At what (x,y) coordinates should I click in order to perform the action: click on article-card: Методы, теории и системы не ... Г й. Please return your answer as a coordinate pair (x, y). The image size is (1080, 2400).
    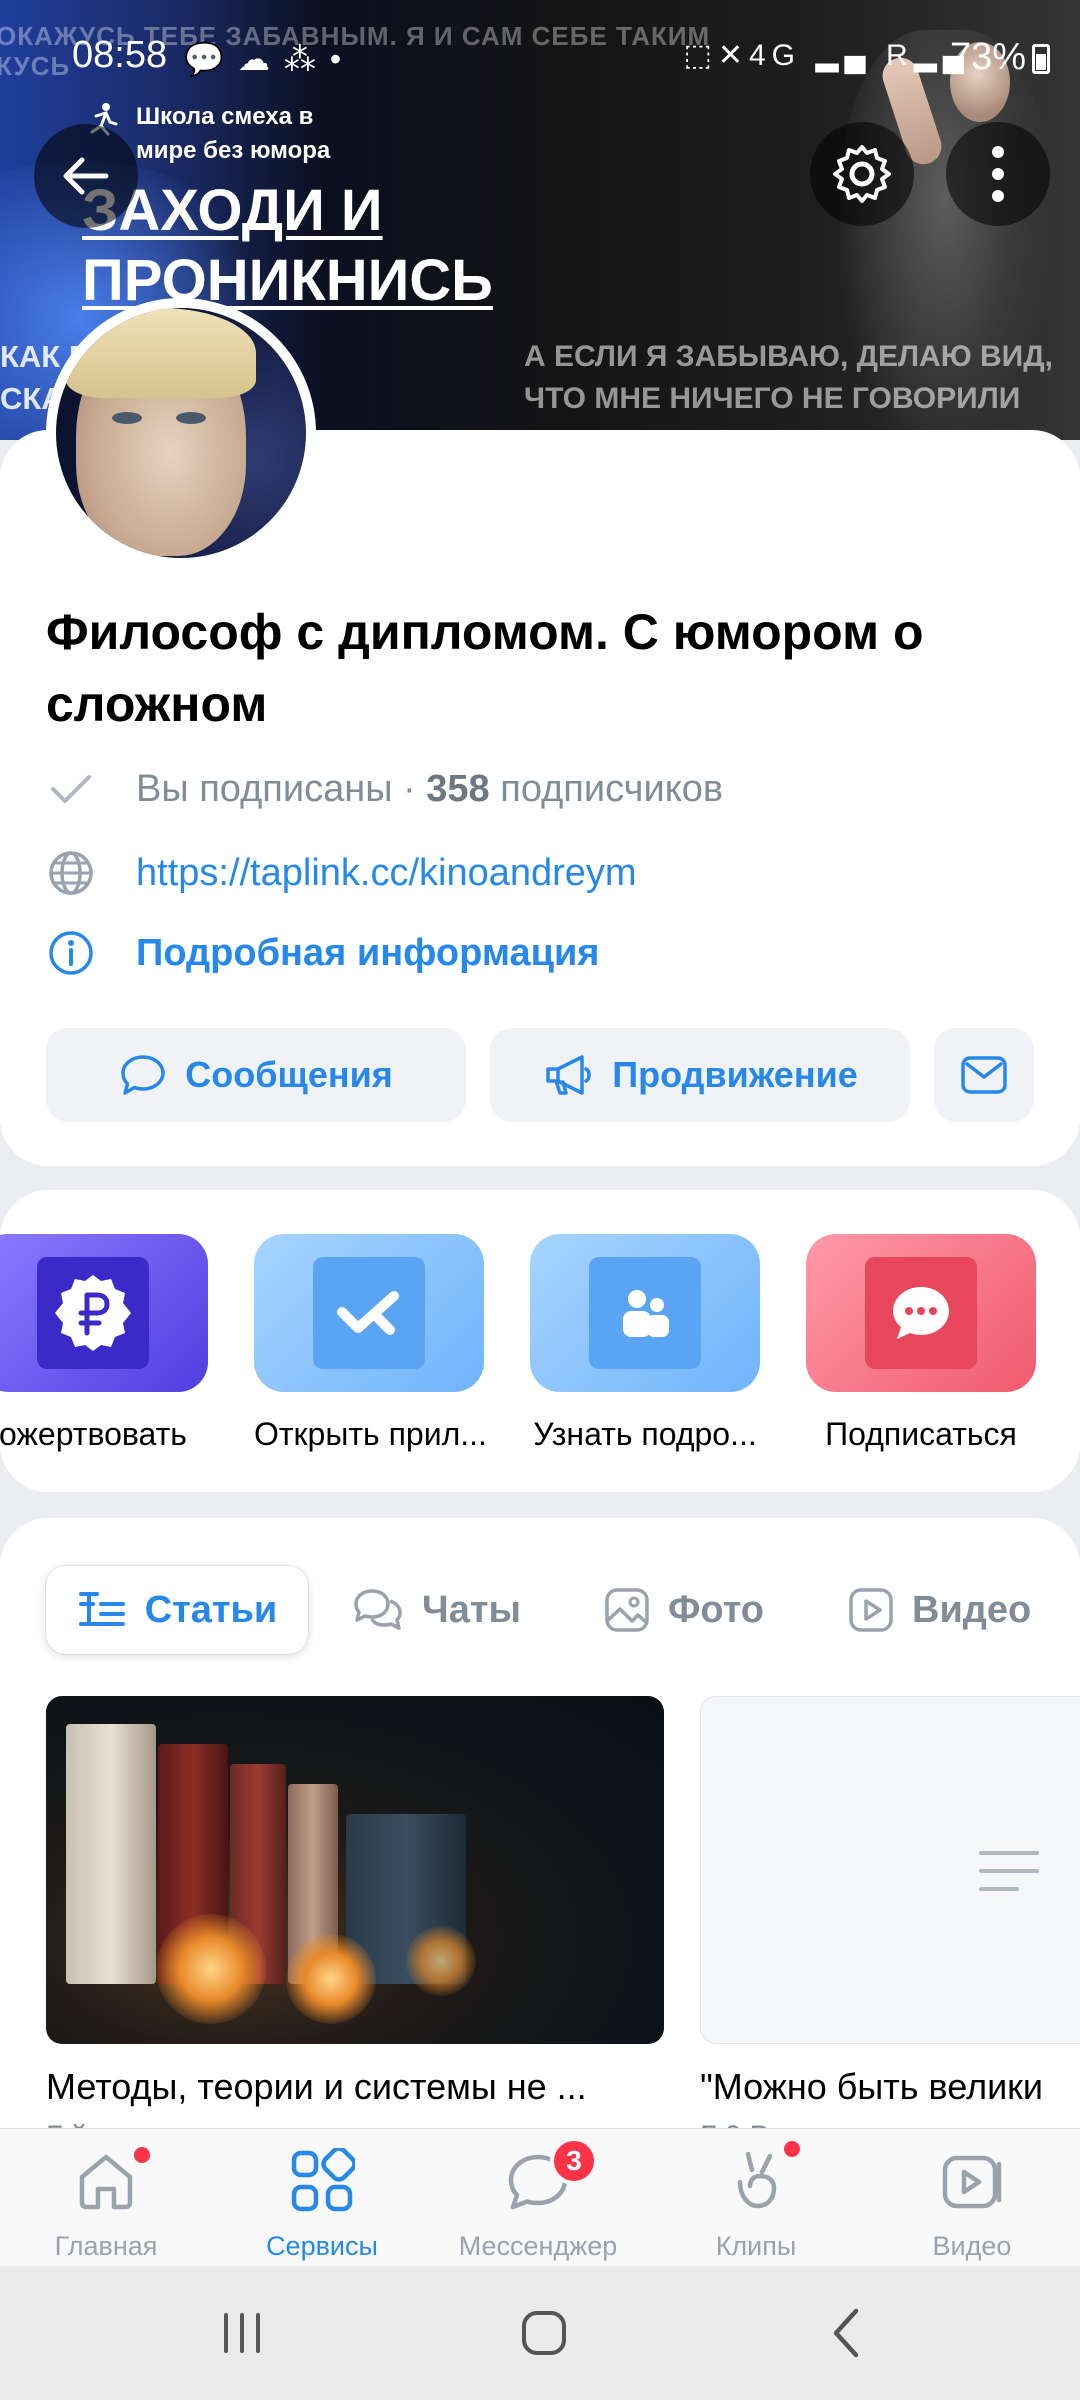
    Looking at the image, I should click on (355, 1918).